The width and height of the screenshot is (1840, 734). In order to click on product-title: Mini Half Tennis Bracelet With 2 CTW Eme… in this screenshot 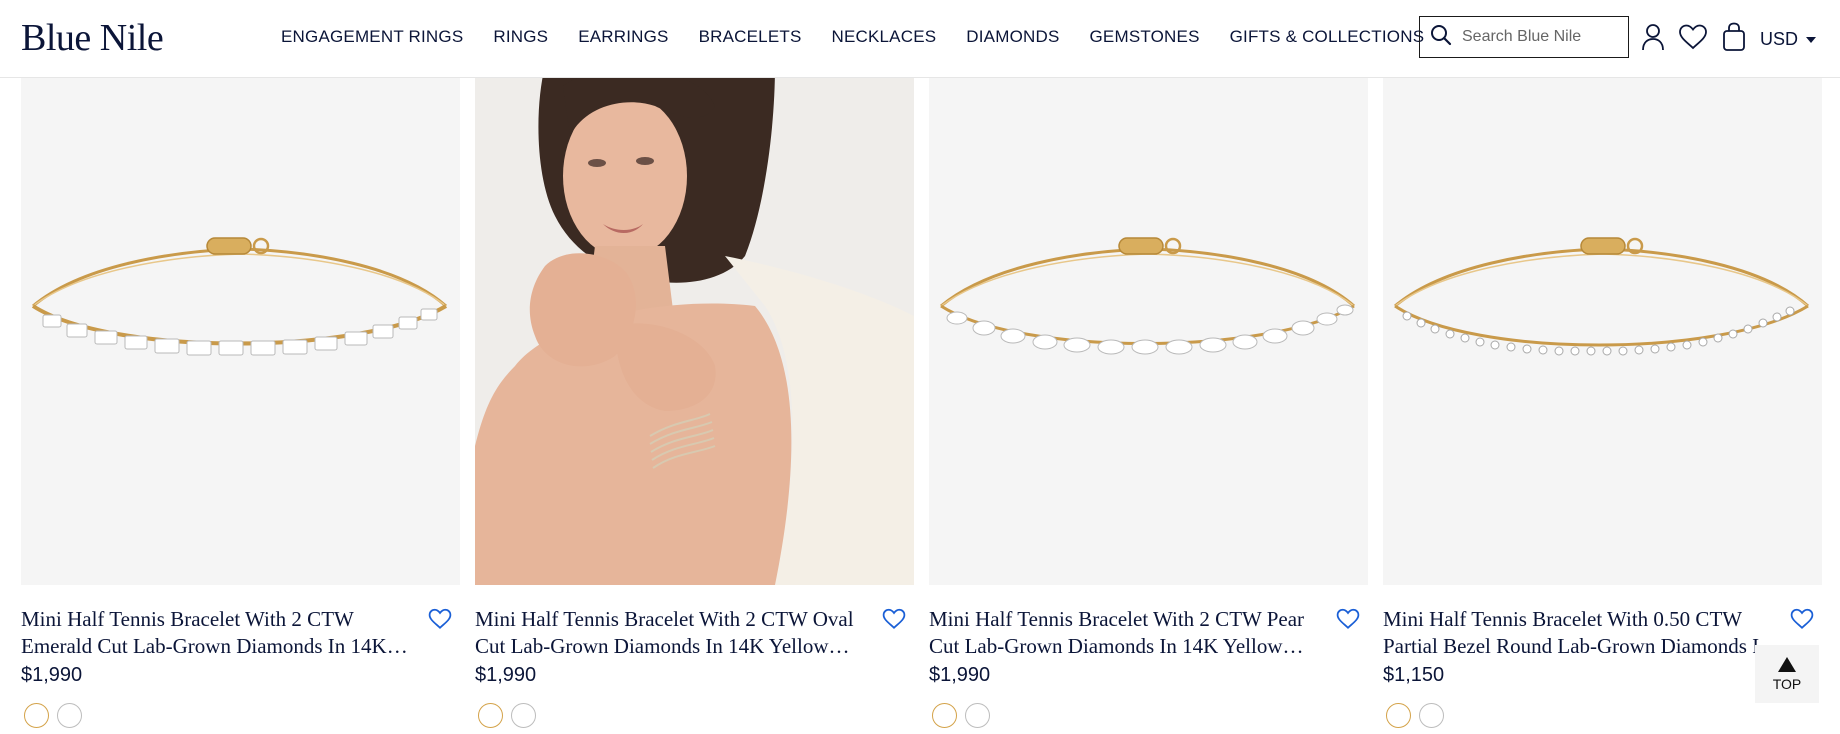, I will do `click(221, 633)`.